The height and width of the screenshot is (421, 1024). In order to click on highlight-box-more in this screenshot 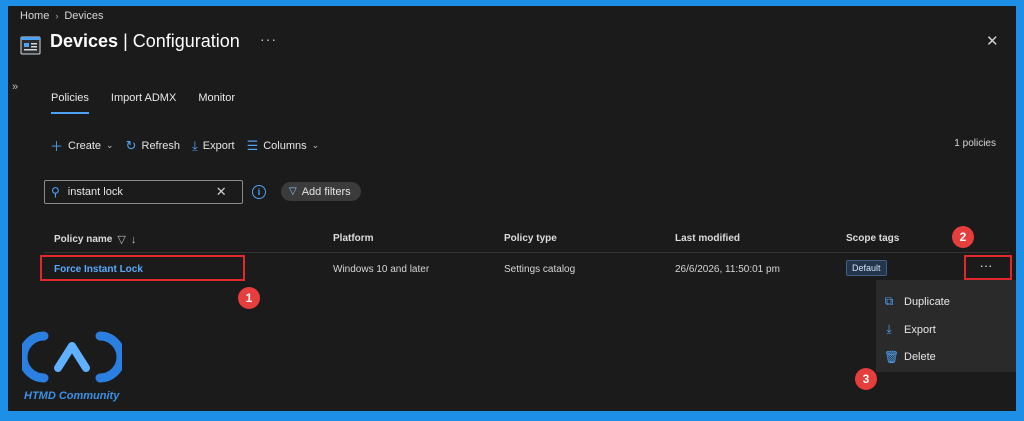, I will do `click(988, 267)`.